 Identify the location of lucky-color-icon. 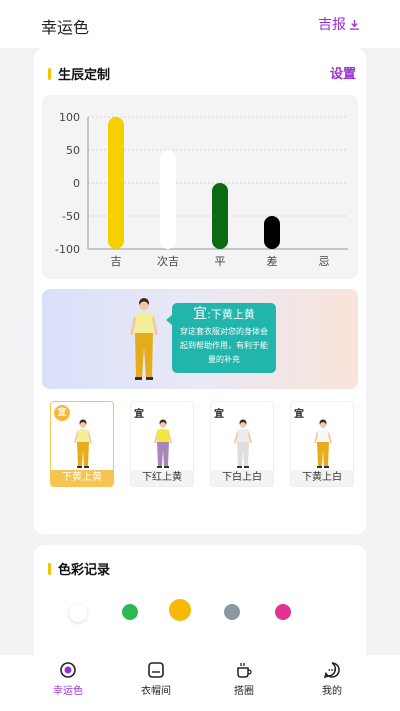
(68, 670).